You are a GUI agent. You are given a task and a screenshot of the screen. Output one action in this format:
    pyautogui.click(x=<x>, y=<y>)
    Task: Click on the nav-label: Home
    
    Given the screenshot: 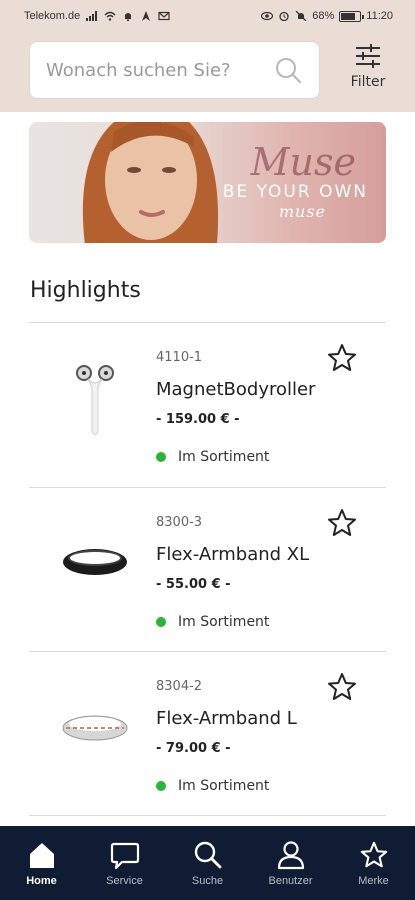 What is the action you would take?
    pyautogui.click(x=41, y=880)
    